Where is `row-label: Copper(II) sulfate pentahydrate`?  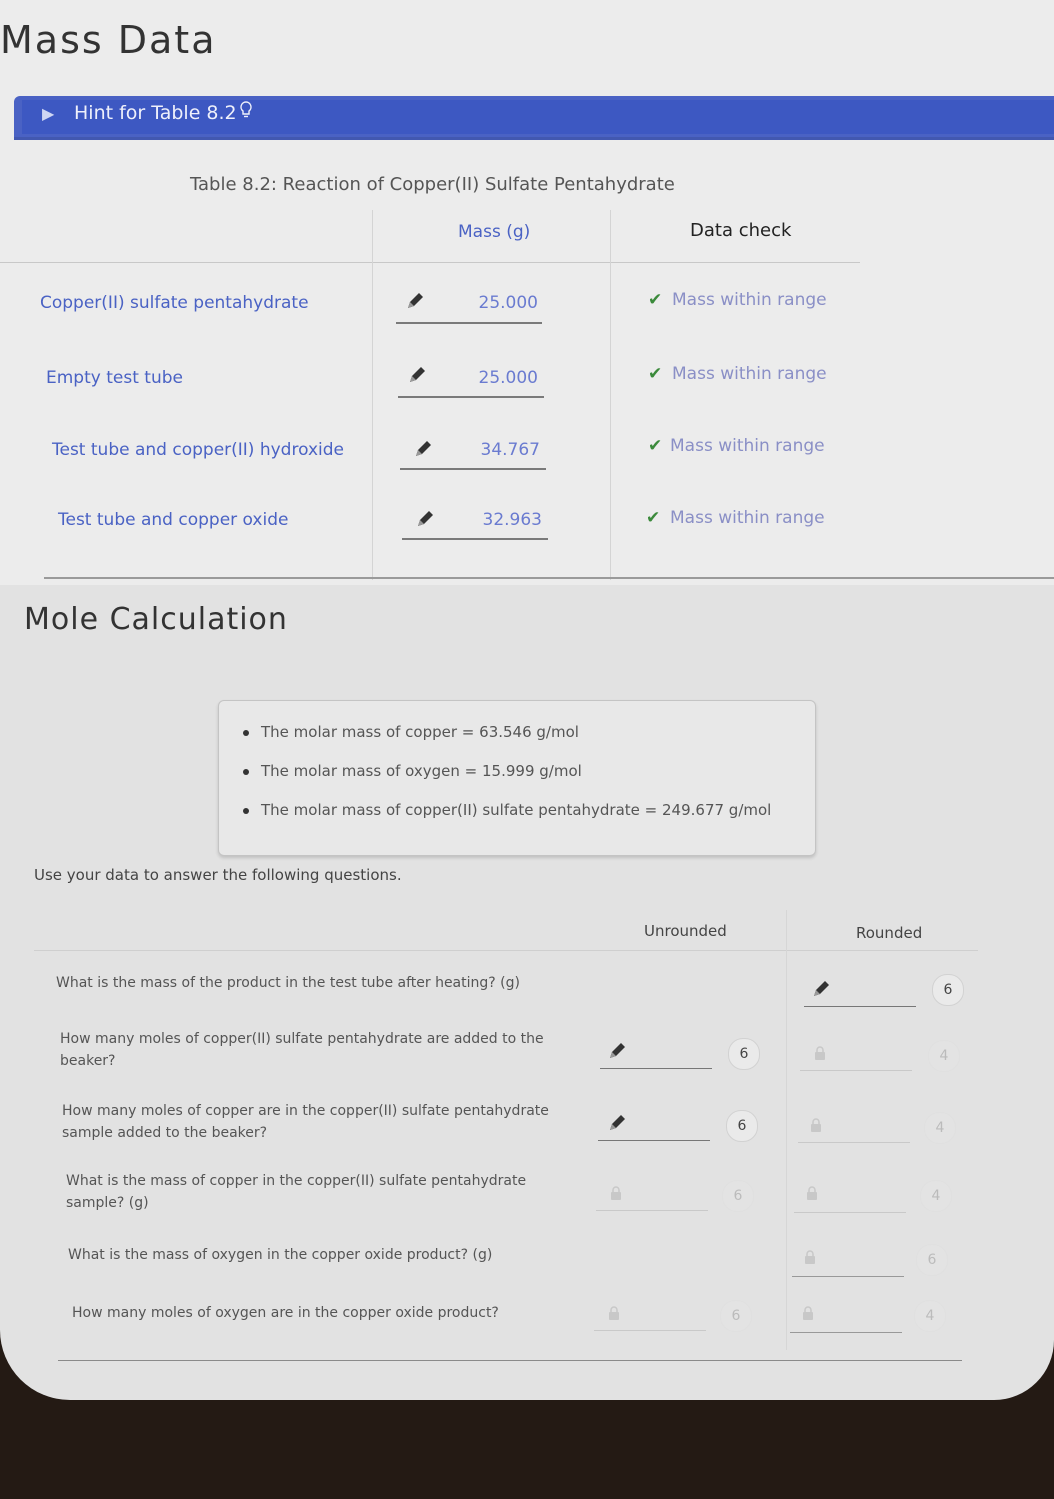 row-label: Copper(II) sulfate pentahydrate is located at coordinates (174, 303).